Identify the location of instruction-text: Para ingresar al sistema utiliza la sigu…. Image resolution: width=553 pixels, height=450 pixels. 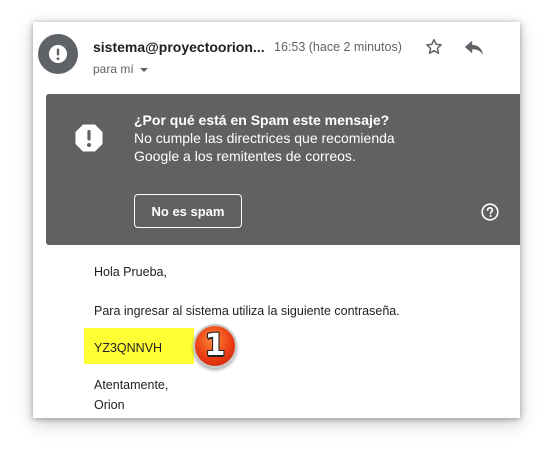
(247, 311).